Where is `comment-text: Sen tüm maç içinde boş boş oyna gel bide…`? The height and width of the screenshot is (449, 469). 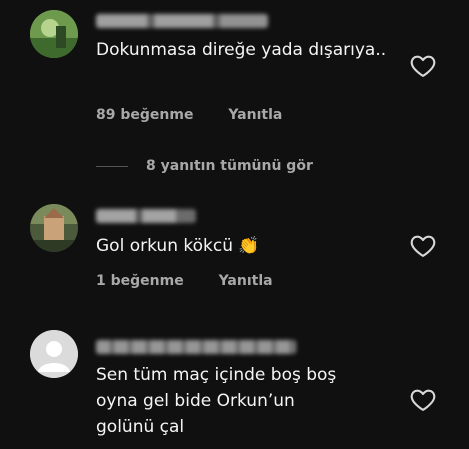 comment-text: Sen tüm maç içinde boş boş oyna gel bide… is located at coordinates (216, 401).